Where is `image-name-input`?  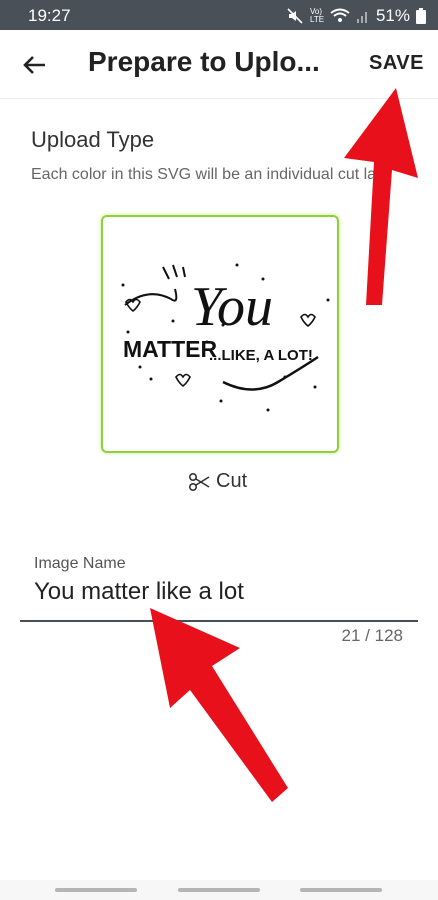
image-name-input is located at coordinates (219, 592).